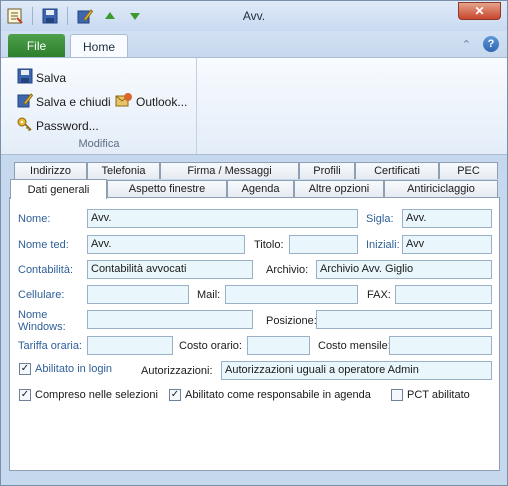 This screenshot has height=486, width=508. I want to click on title-bar: Avv. ✕, so click(254, 16).